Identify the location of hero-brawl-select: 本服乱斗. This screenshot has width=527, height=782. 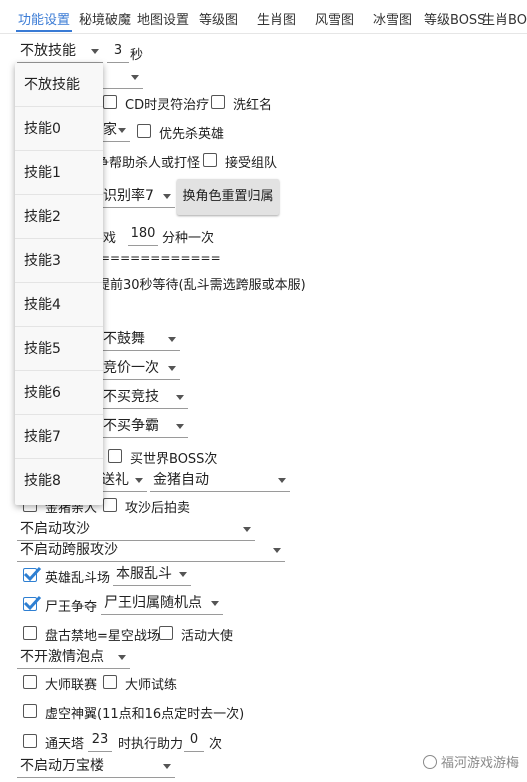
(152, 575).